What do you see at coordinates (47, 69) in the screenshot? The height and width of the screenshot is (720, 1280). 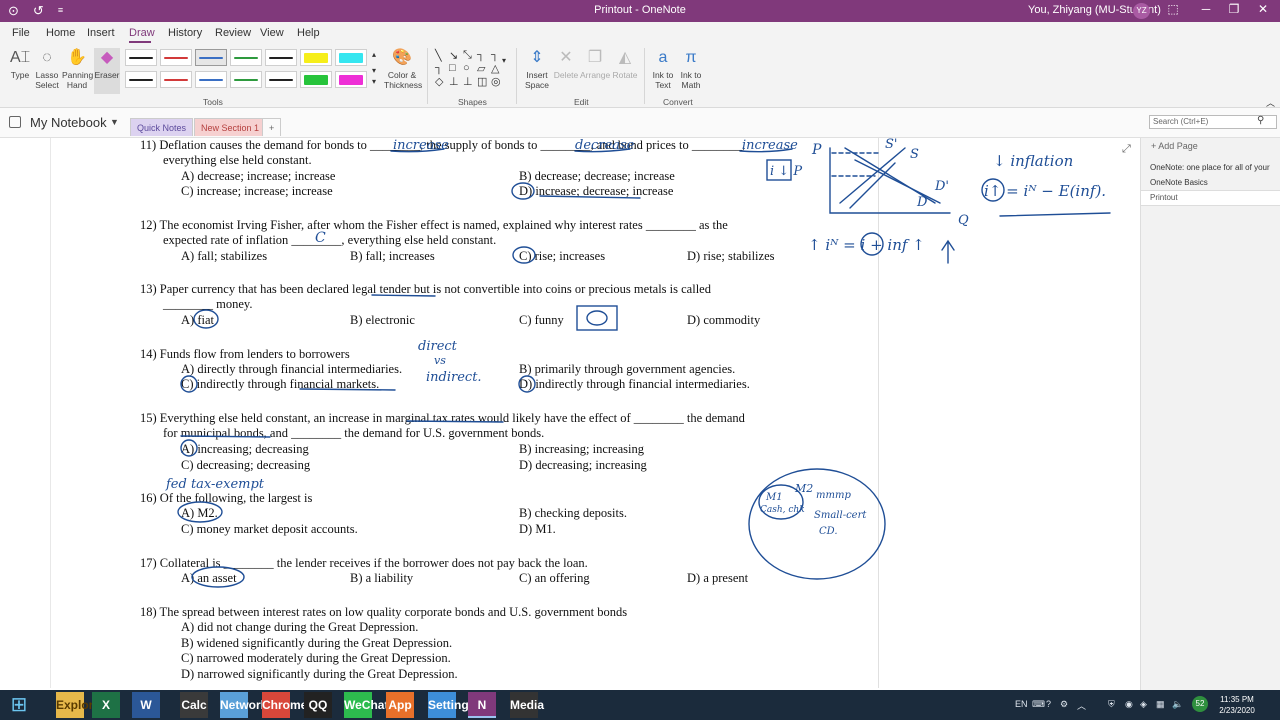 I see `lasso-select-button: ◌ Lasso Select` at bounding box center [47, 69].